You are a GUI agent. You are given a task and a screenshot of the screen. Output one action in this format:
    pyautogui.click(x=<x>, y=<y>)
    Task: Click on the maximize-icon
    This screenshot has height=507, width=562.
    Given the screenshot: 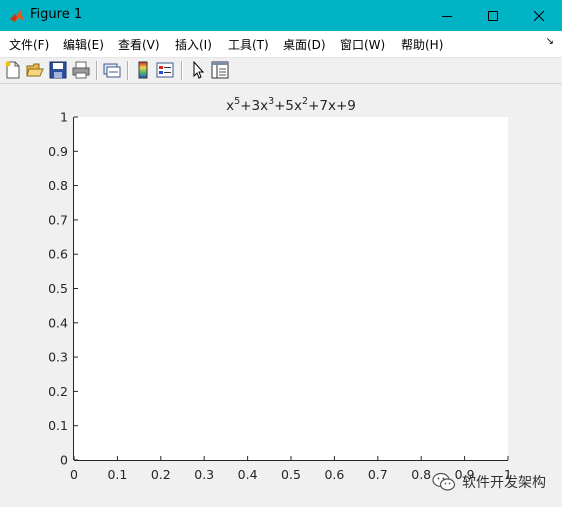 What is the action you would take?
    pyautogui.click(x=493, y=15)
    